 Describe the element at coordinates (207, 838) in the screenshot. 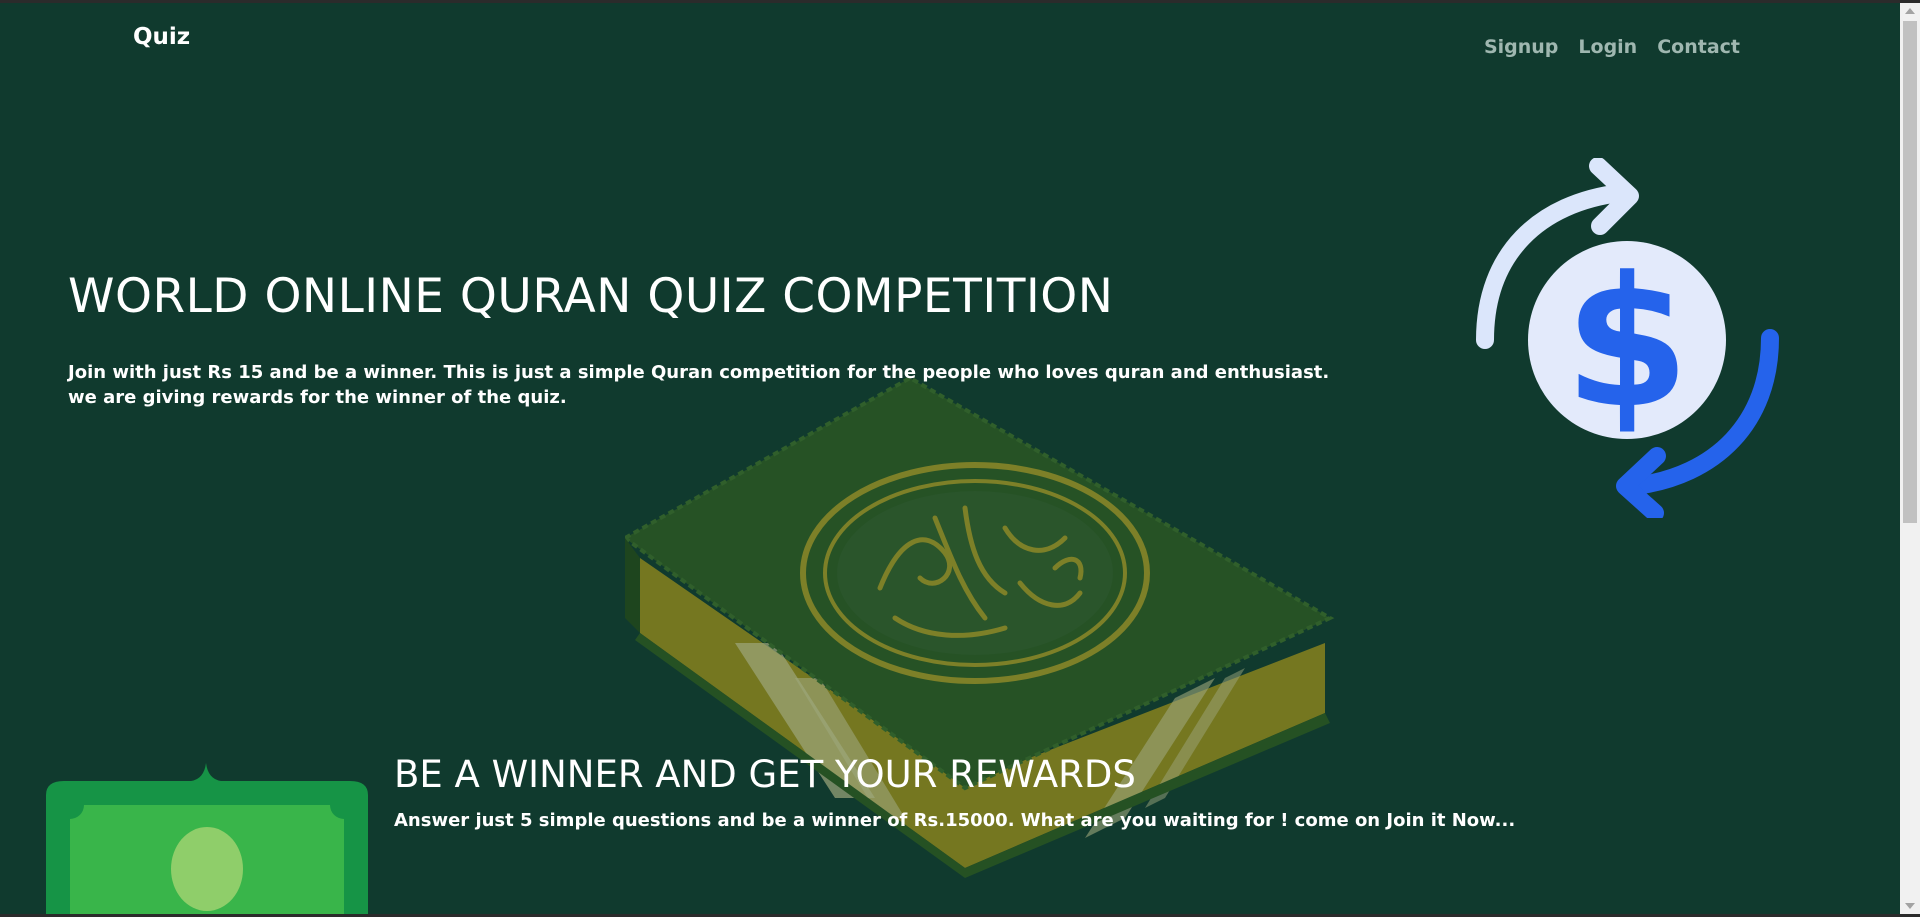

I see `banknote-icon` at that location.